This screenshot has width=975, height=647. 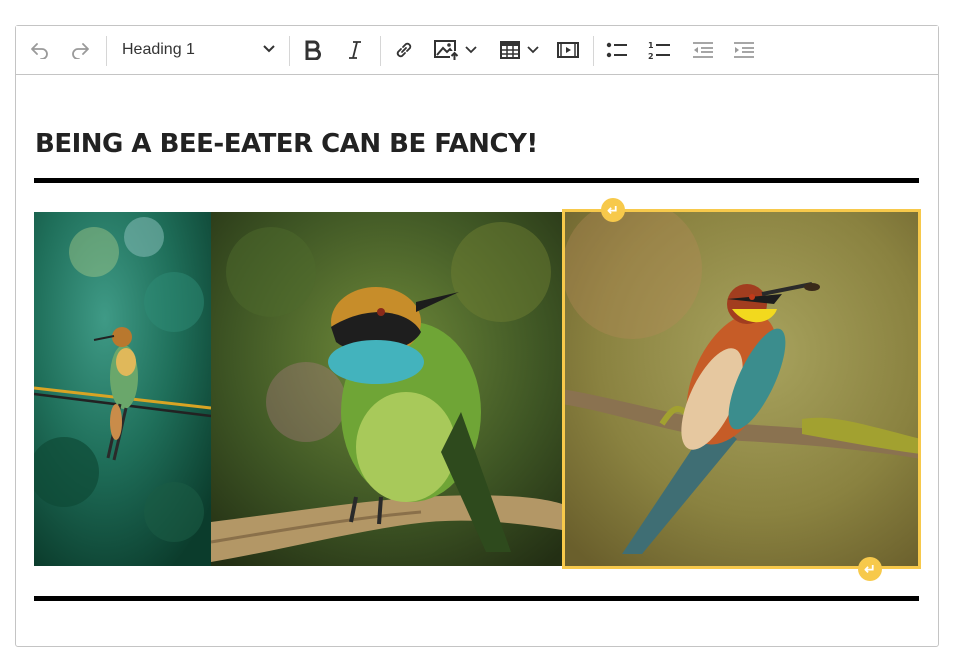 I want to click on insert-table-button, so click(x=519, y=50).